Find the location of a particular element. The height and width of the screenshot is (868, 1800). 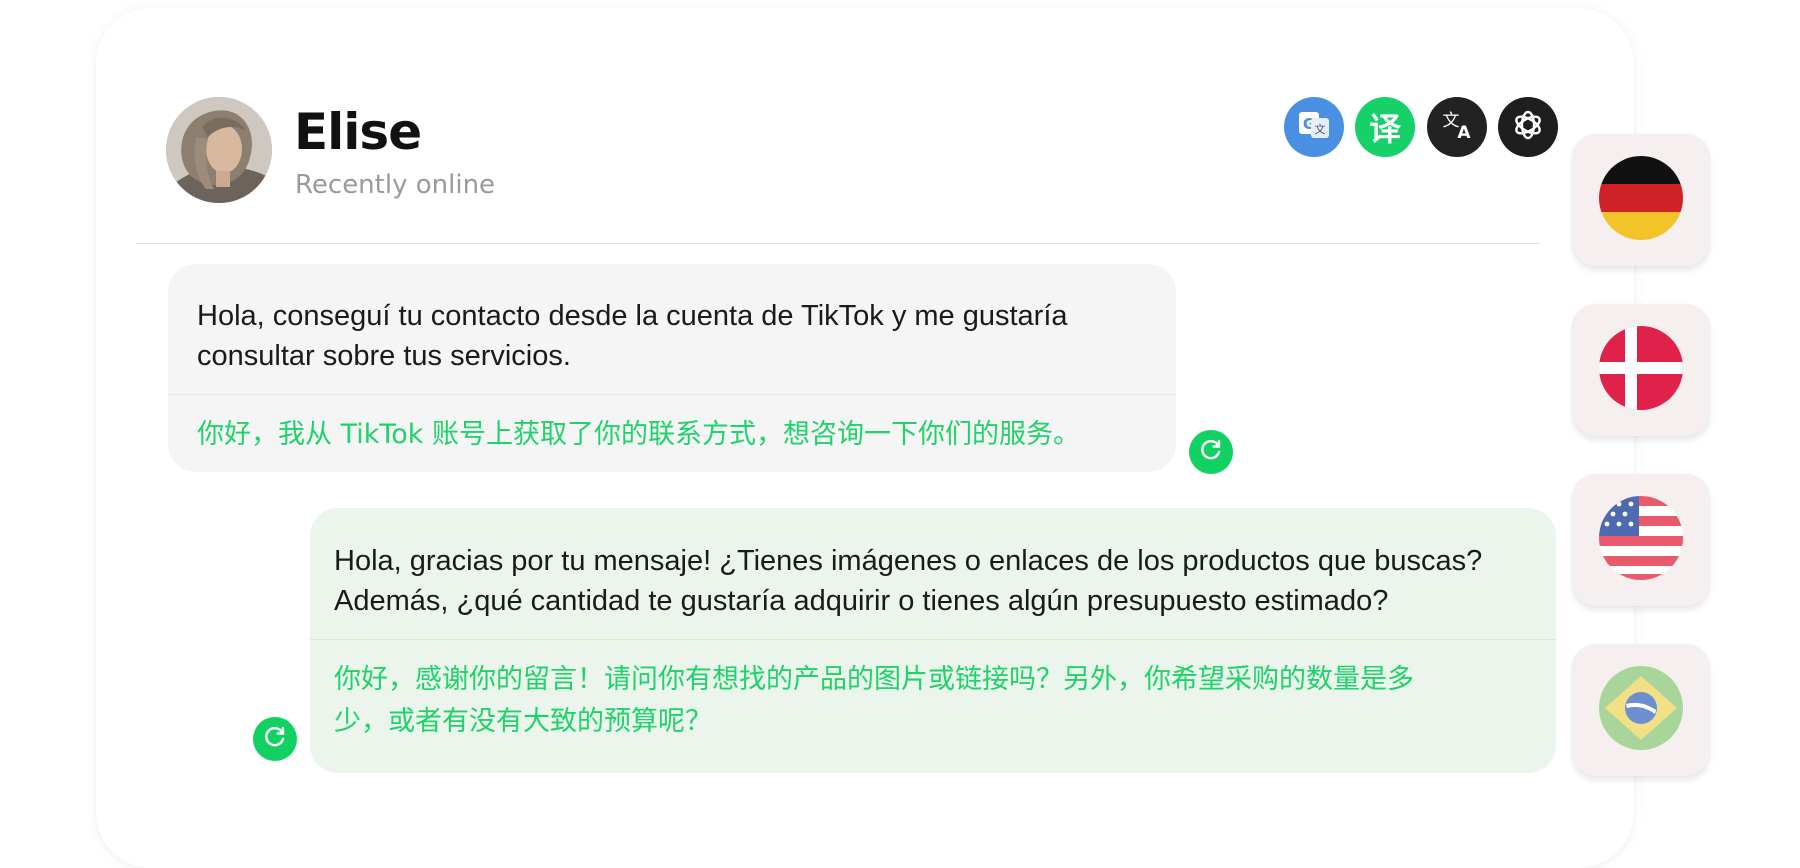

chinese-translate-button: 译 is located at coordinates (1385, 127).